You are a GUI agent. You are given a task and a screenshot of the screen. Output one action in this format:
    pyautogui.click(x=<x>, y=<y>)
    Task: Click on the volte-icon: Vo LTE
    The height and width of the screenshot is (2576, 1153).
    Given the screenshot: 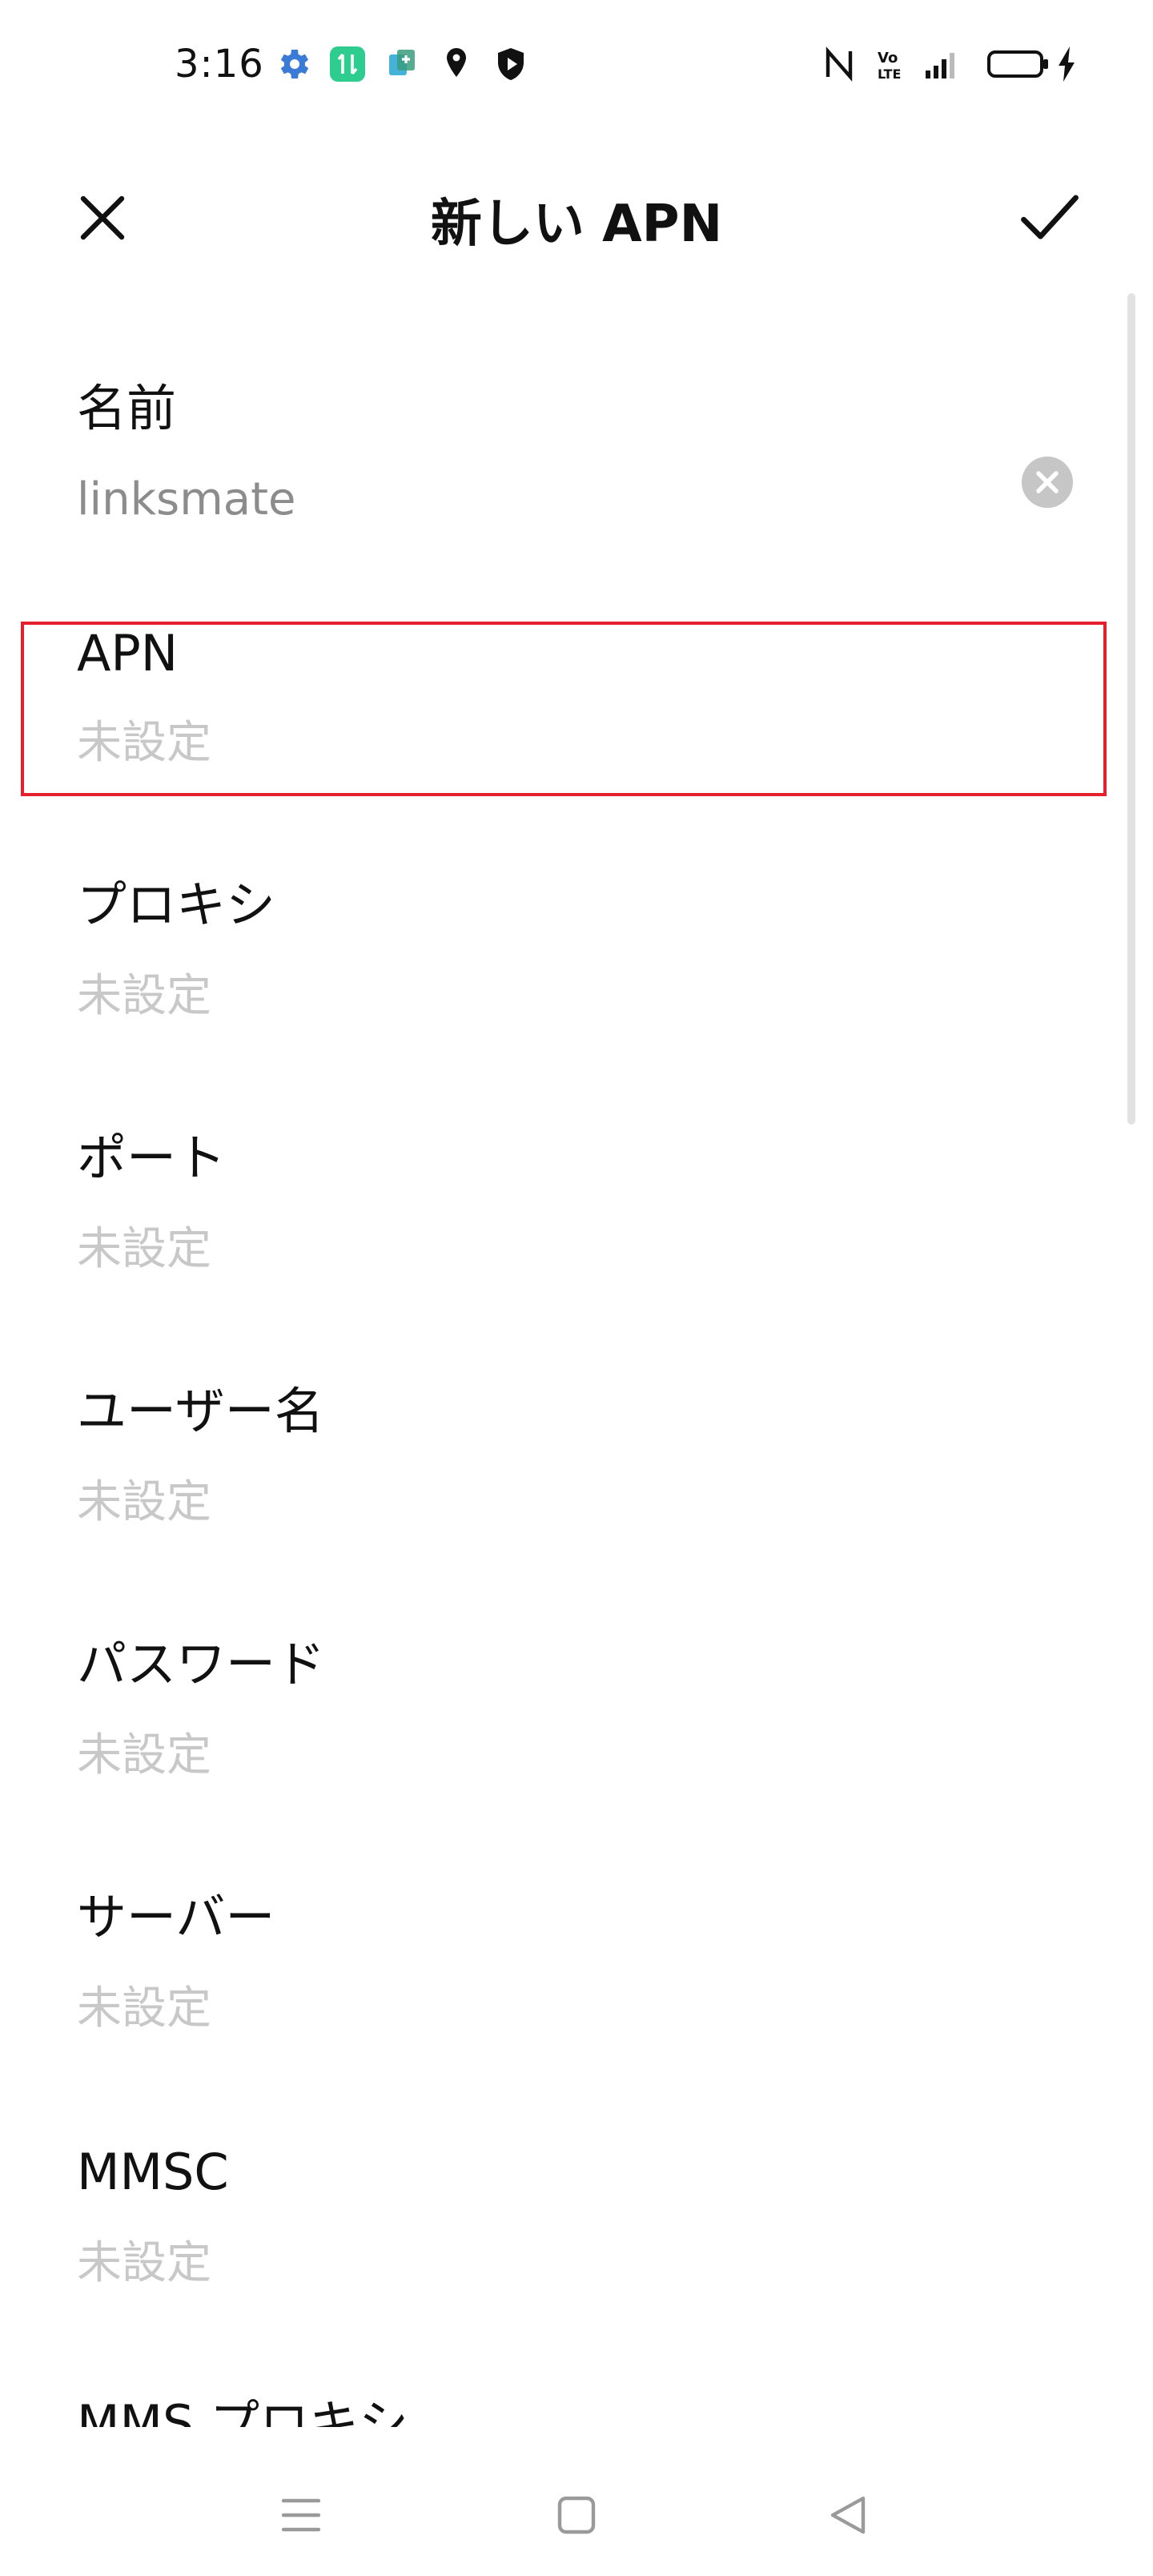 What is the action you would take?
    pyautogui.click(x=890, y=66)
    